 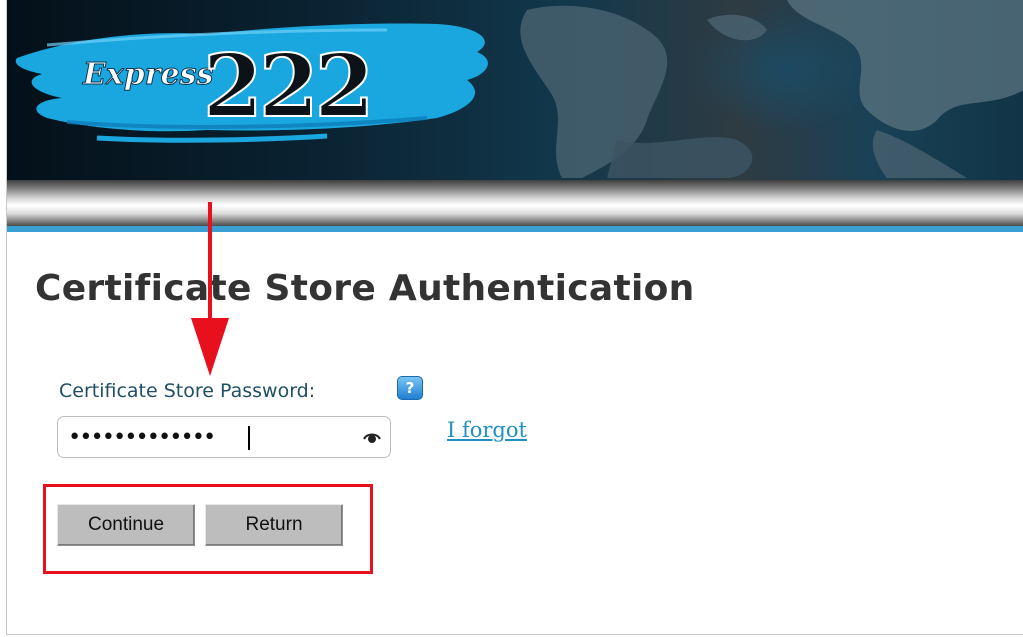 I want to click on text-caret, so click(x=249, y=438).